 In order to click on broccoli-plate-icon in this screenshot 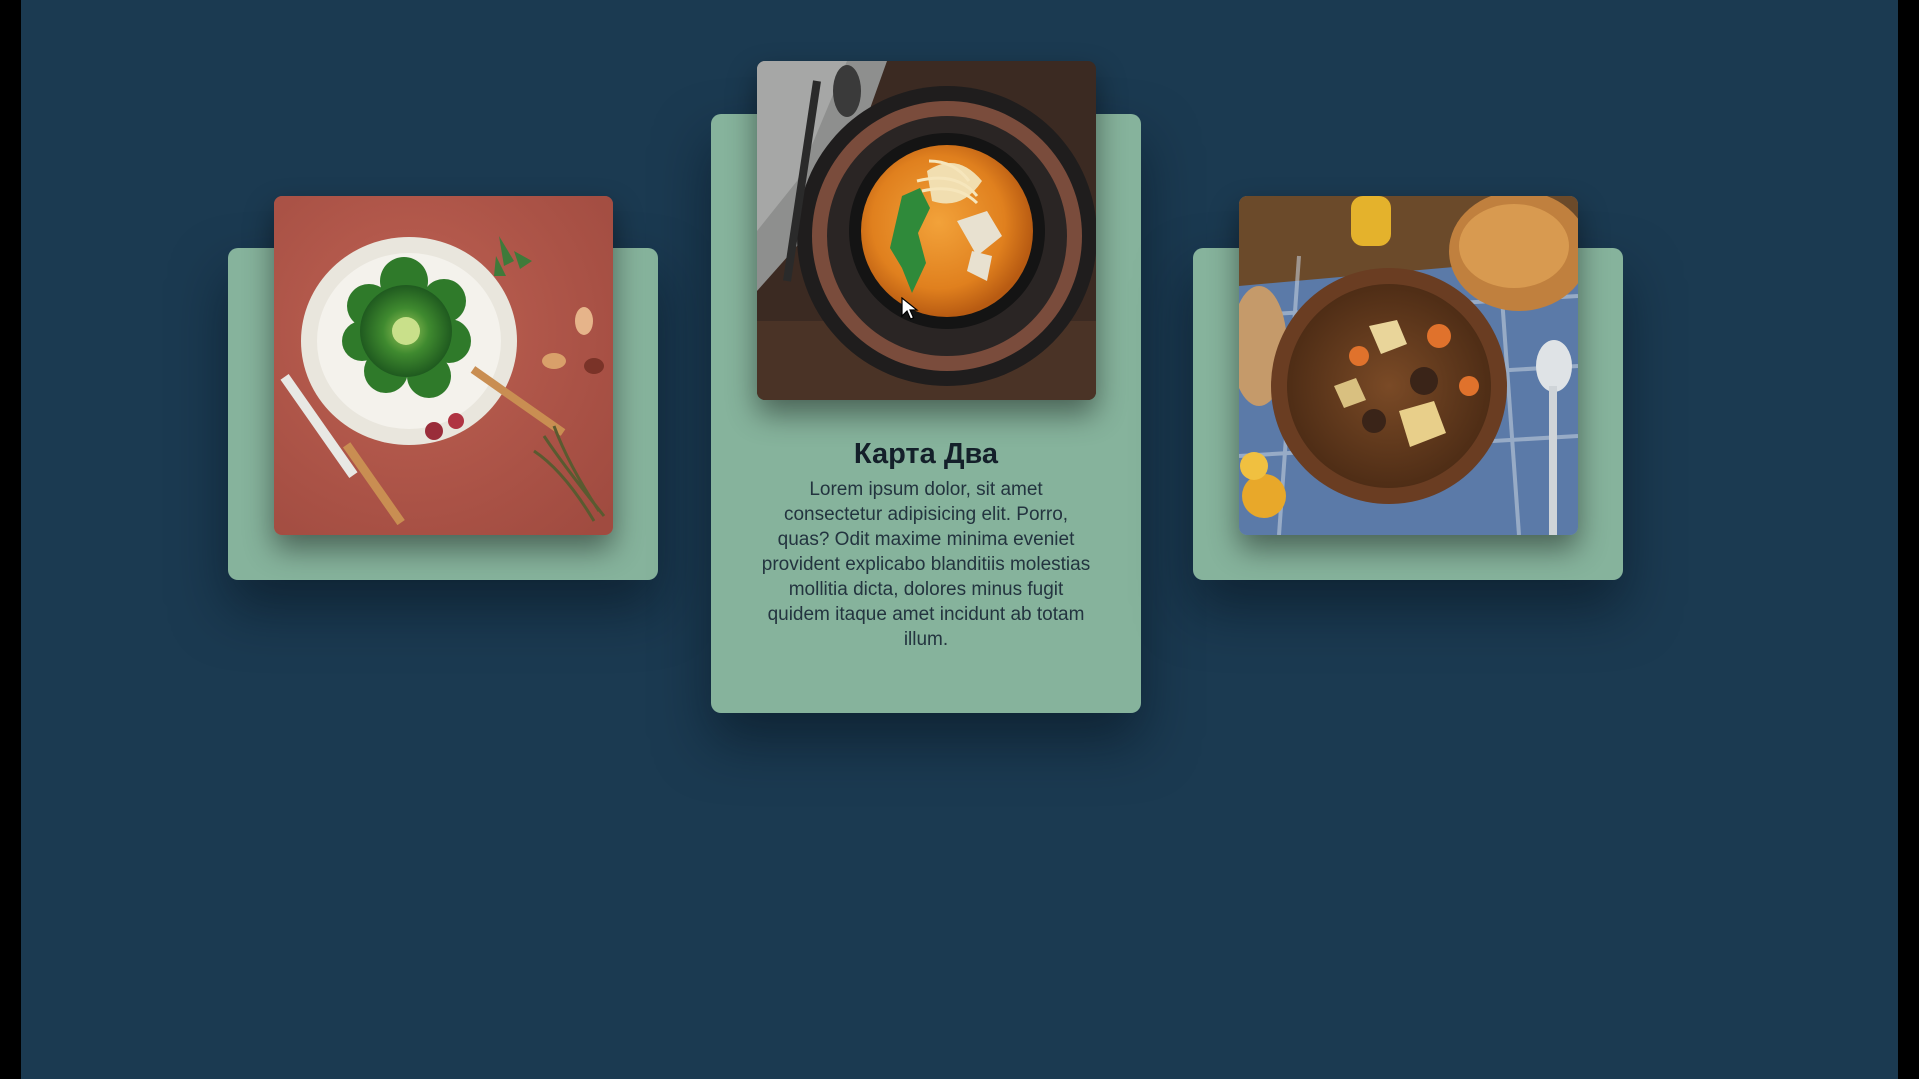, I will do `click(443, 365)`.